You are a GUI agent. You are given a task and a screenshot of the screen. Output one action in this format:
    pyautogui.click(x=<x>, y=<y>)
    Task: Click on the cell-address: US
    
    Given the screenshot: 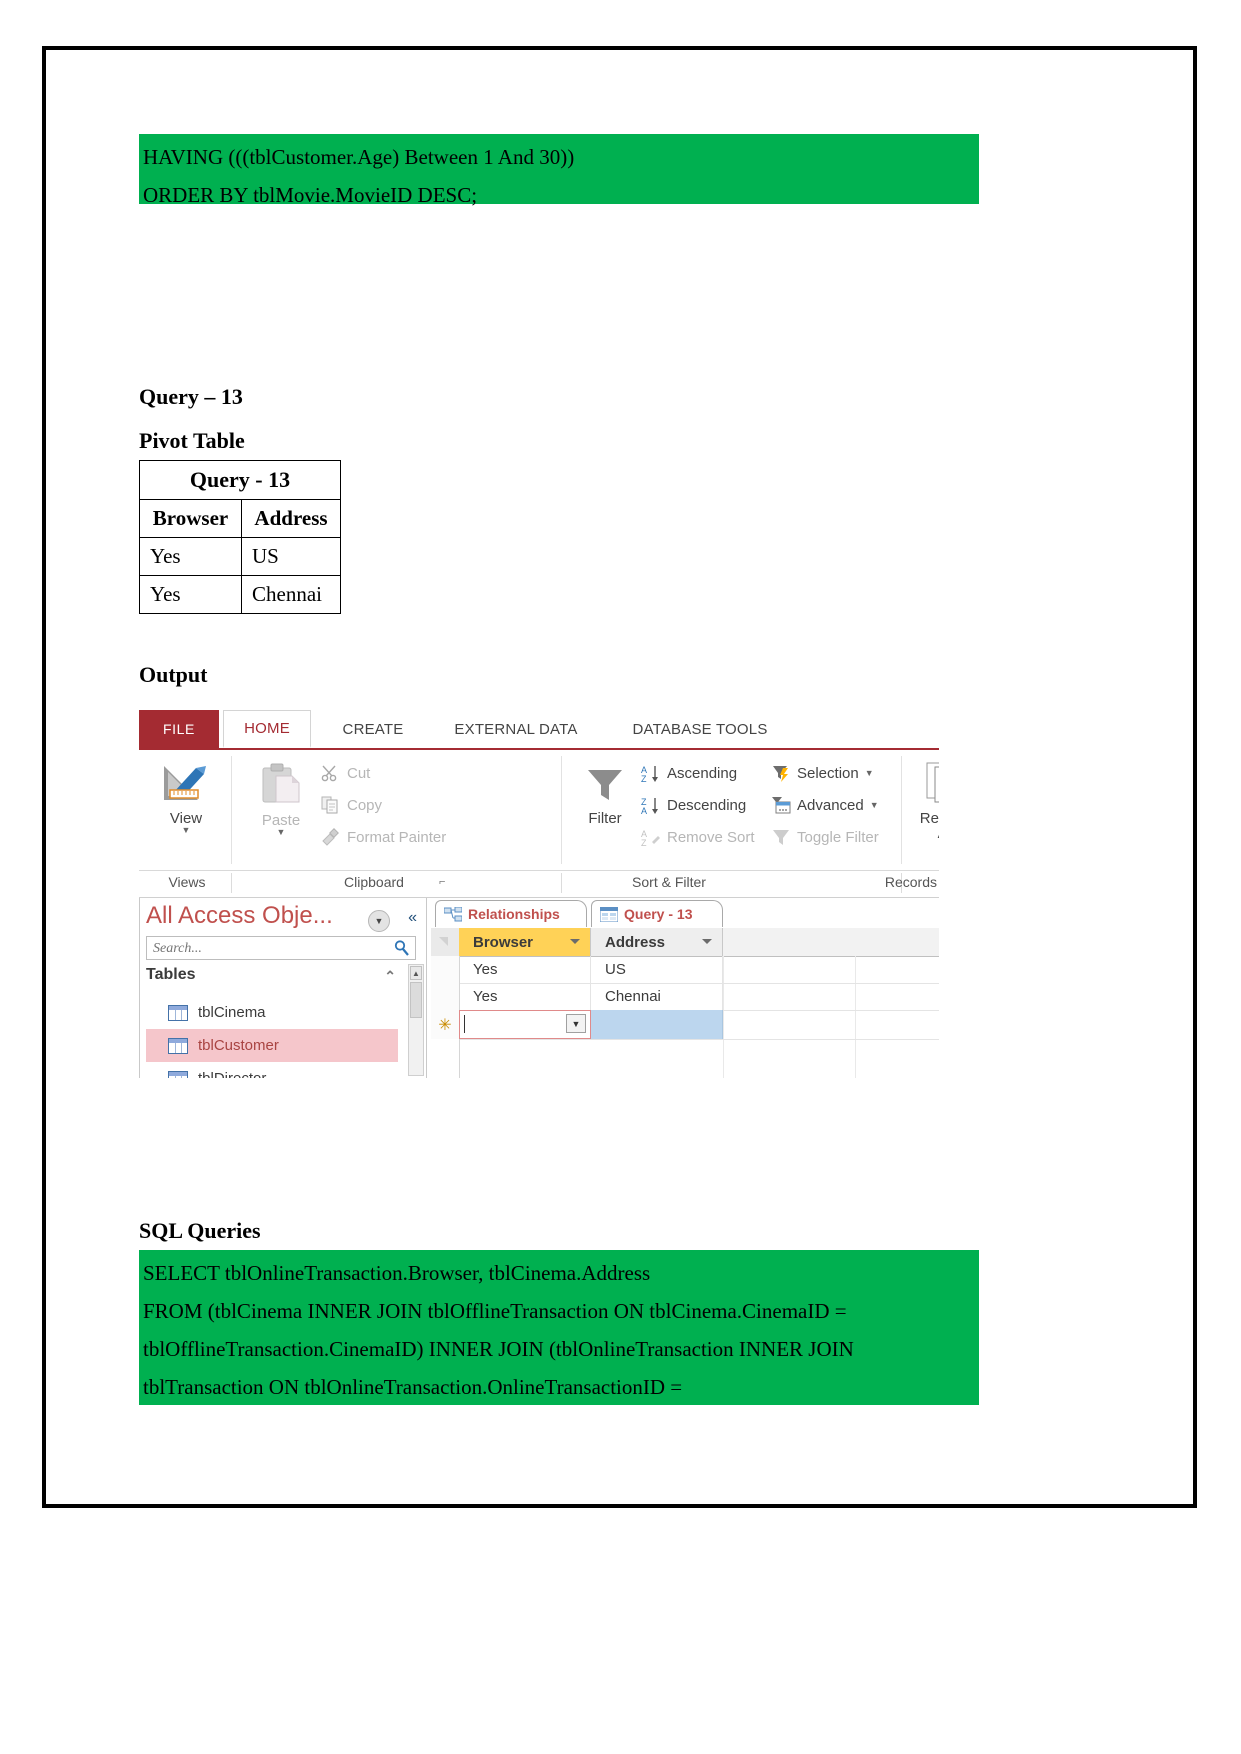 What is the action you would take?
    pyautogui.click(x=657, y=969)
    